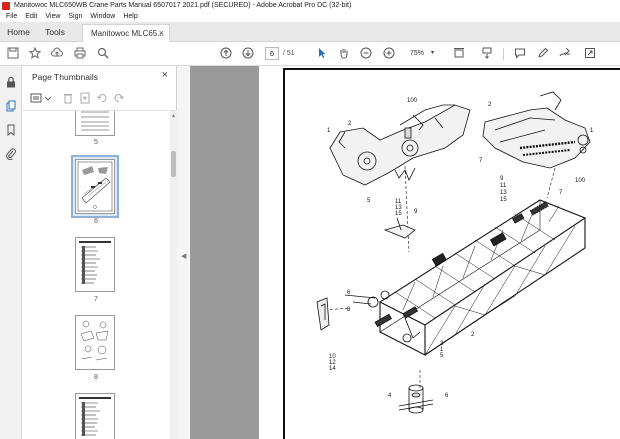 The width and height of the screenshot is (620, 439). What do you see at coordinates (18, 32) in the screenshot?
I see `tab-home: Home` at bounding box center [18, 32].